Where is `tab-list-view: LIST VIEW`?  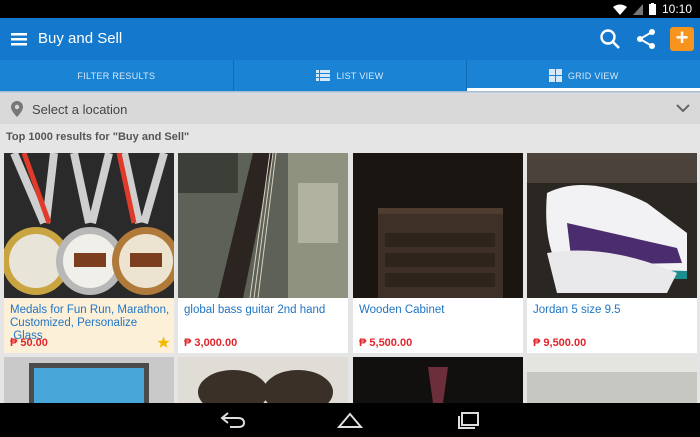
tab-list-view: LIST VIEW is located at coordinates (351, 75).